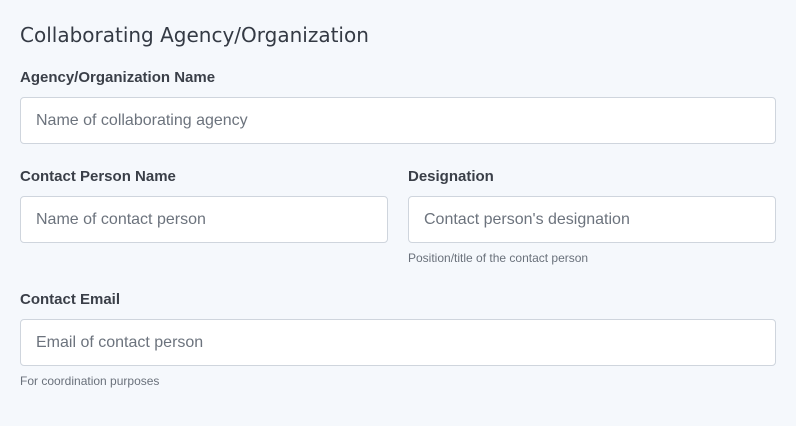  Describe the element at coordinates (90, 381) in the screenshot. I see `contact-email-help-text: For coordination purposes` at that location.